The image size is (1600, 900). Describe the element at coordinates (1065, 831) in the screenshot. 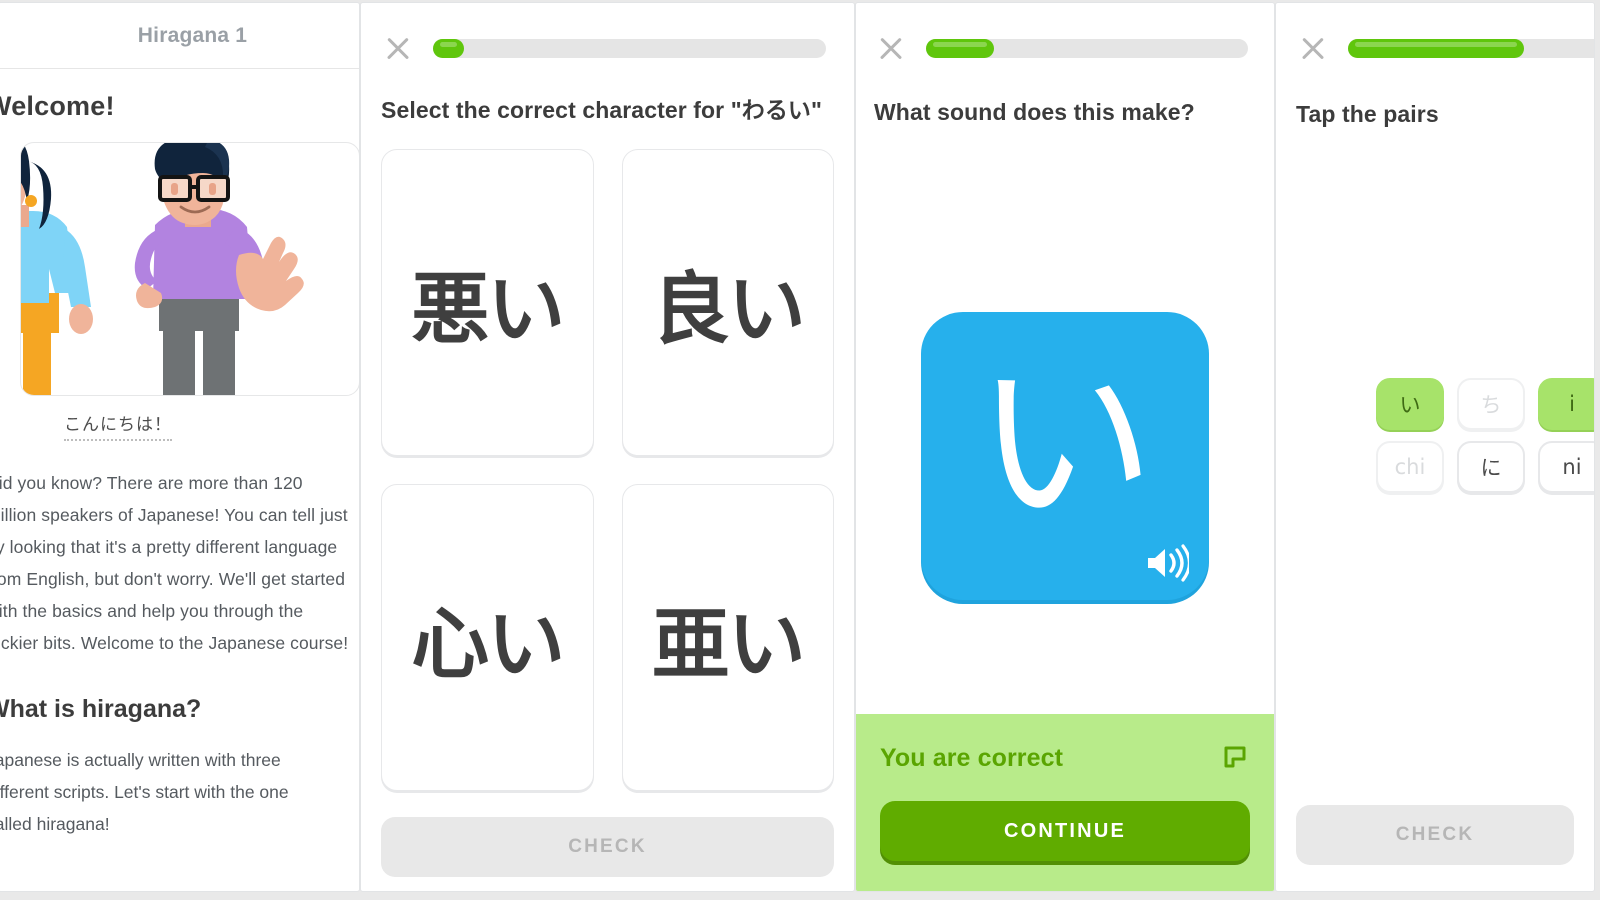

I see `continue-button: CONTINUE` at that location.